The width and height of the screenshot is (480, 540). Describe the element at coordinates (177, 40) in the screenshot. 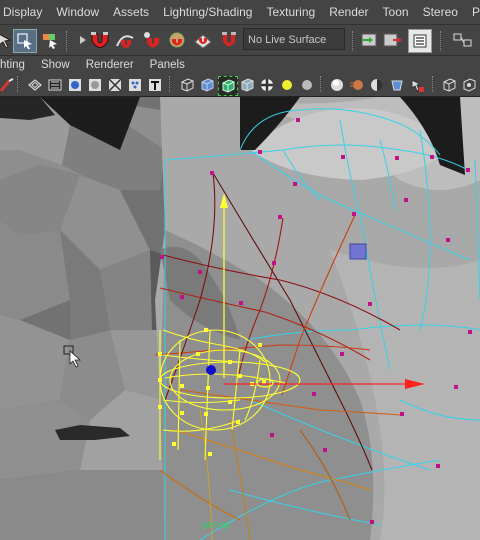

I see `snap-to-view-plane-icon` at that location.